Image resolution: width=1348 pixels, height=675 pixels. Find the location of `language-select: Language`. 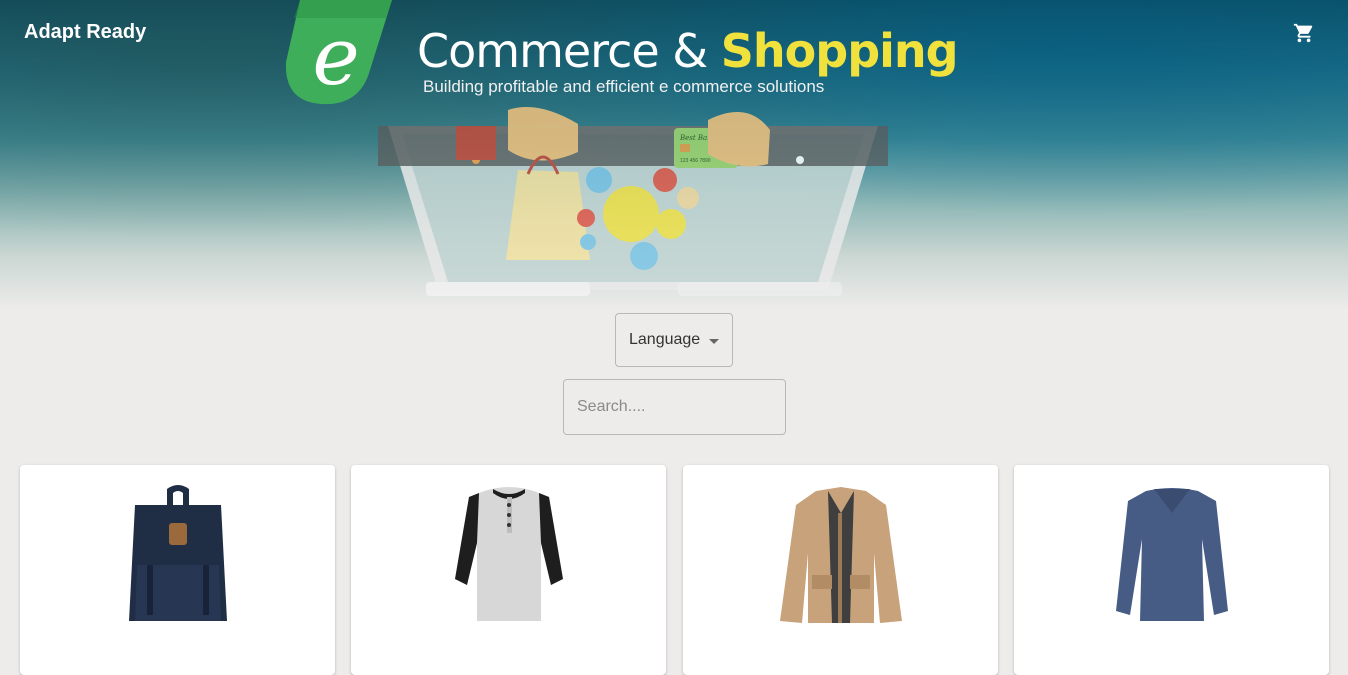

language-select: Language is located at coordinates (674, 340).